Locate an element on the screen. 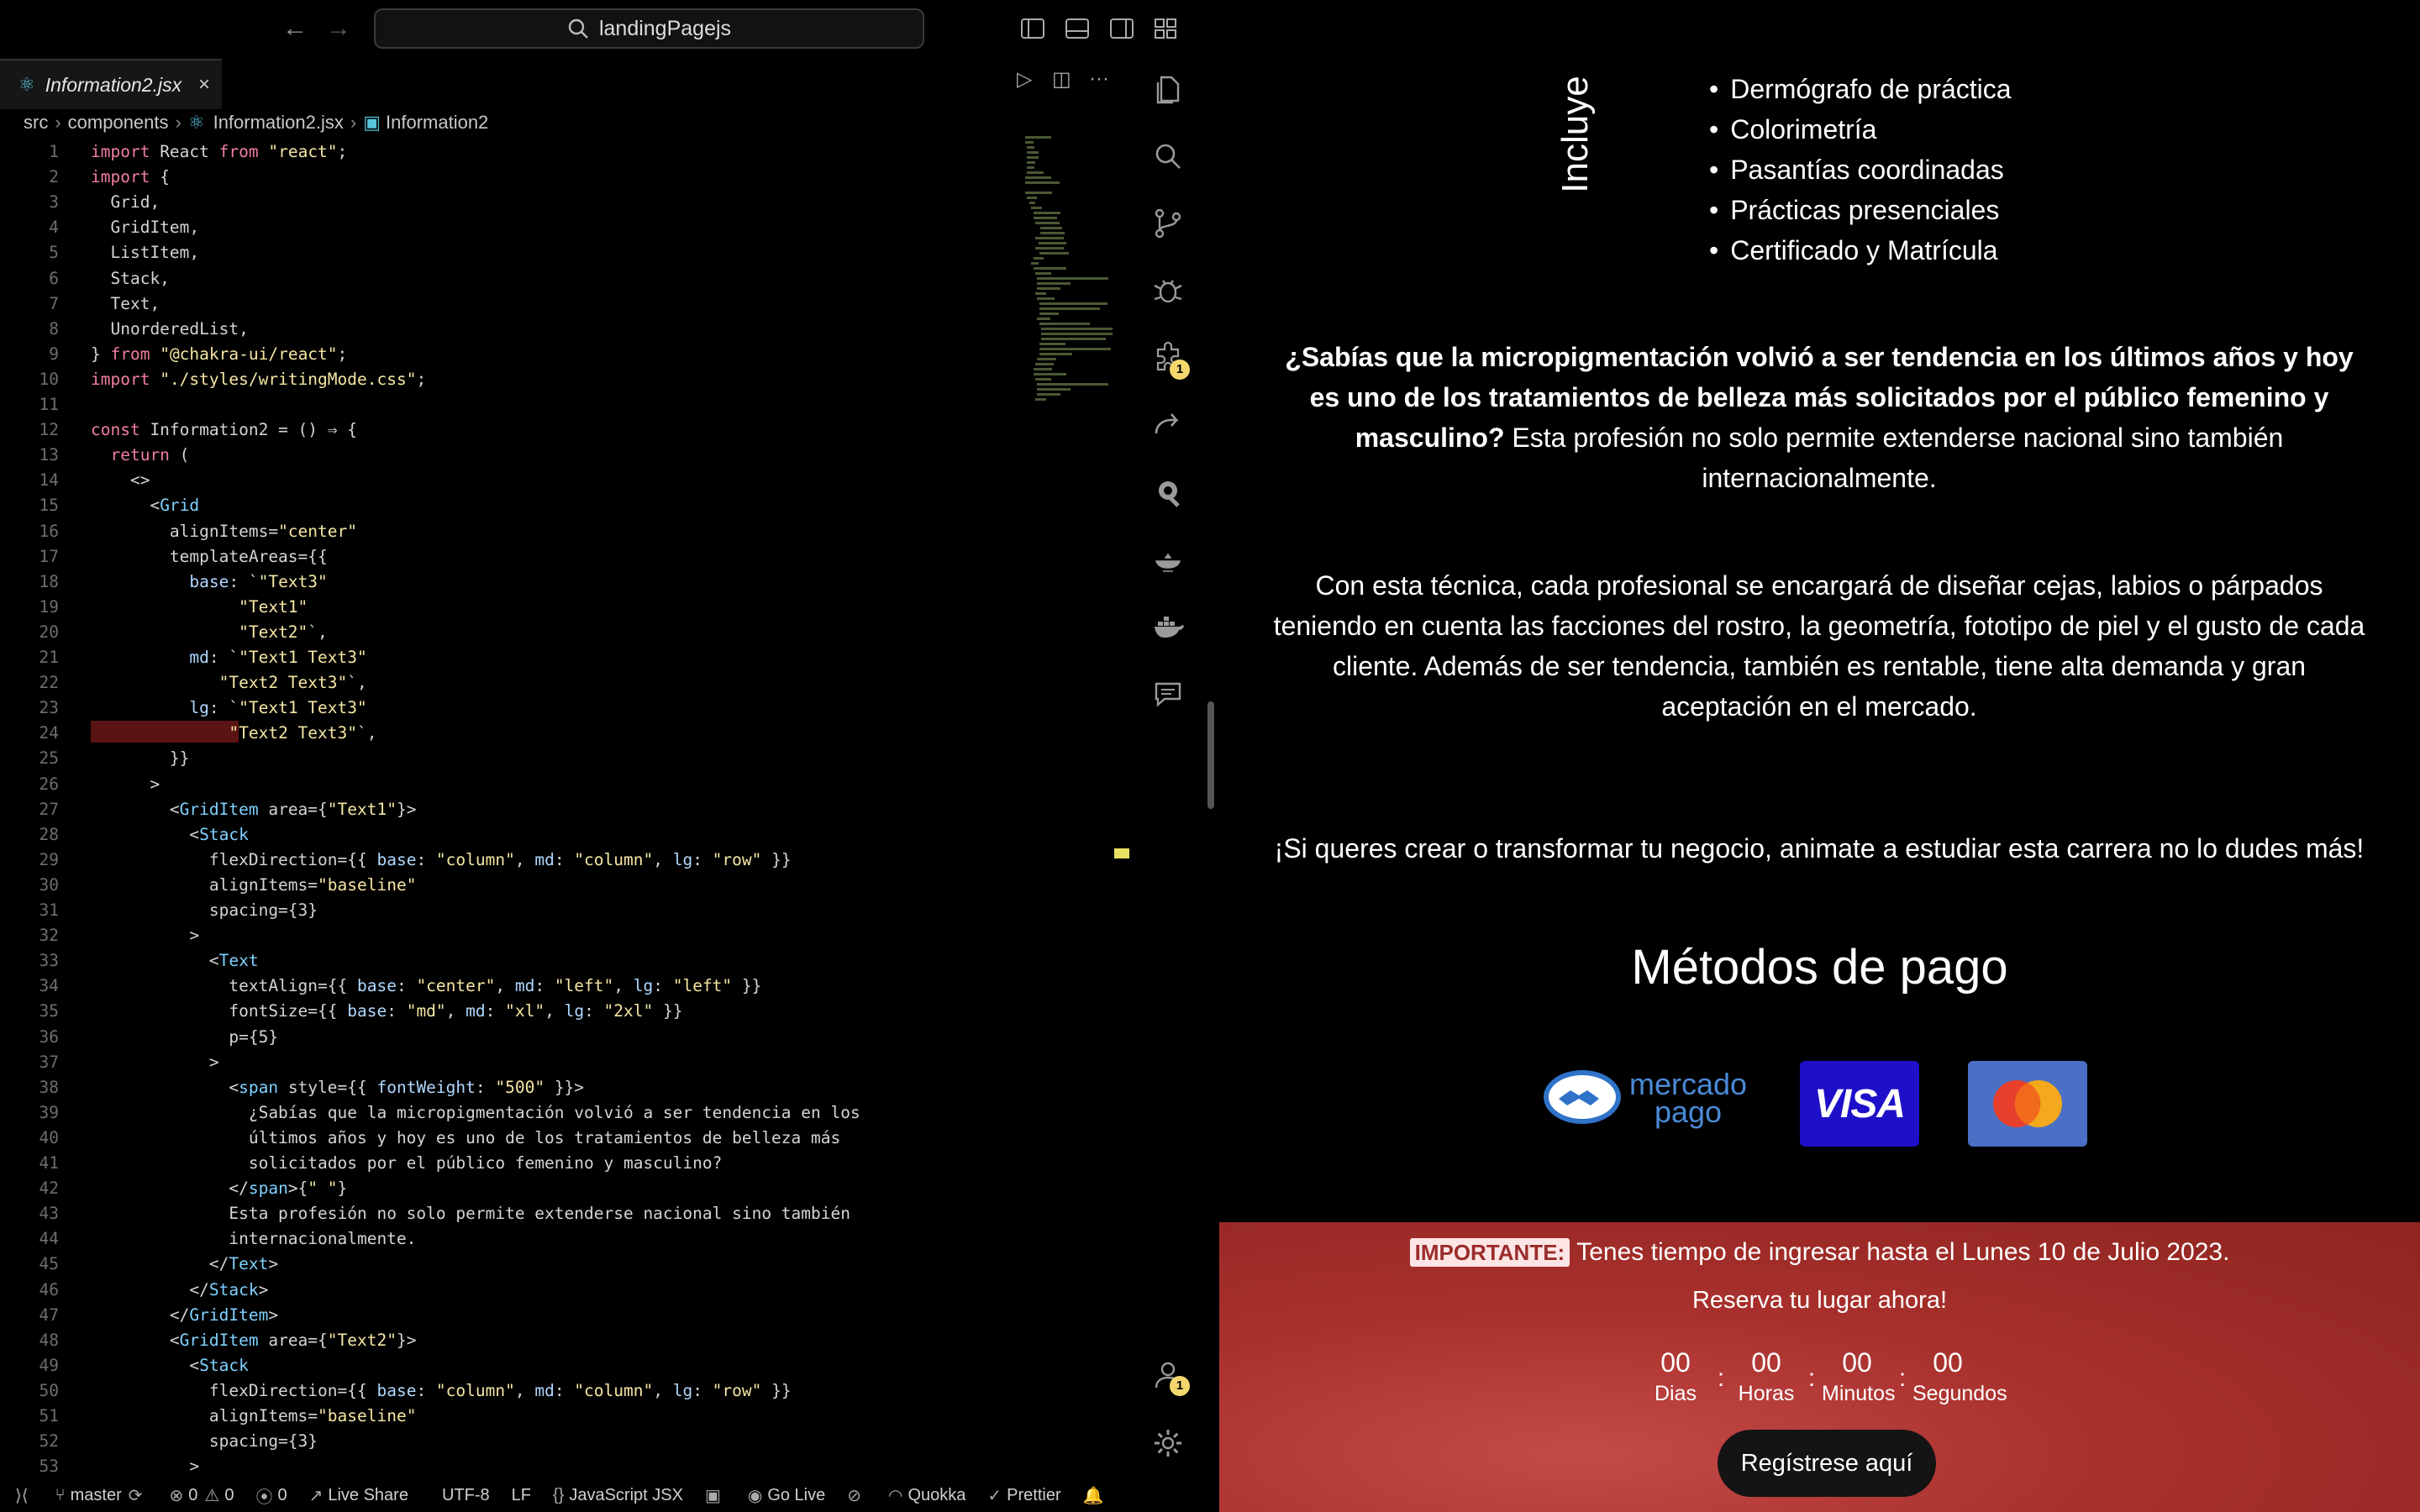  code-line: internacionalmente. is located at coordinates (254, 1239).